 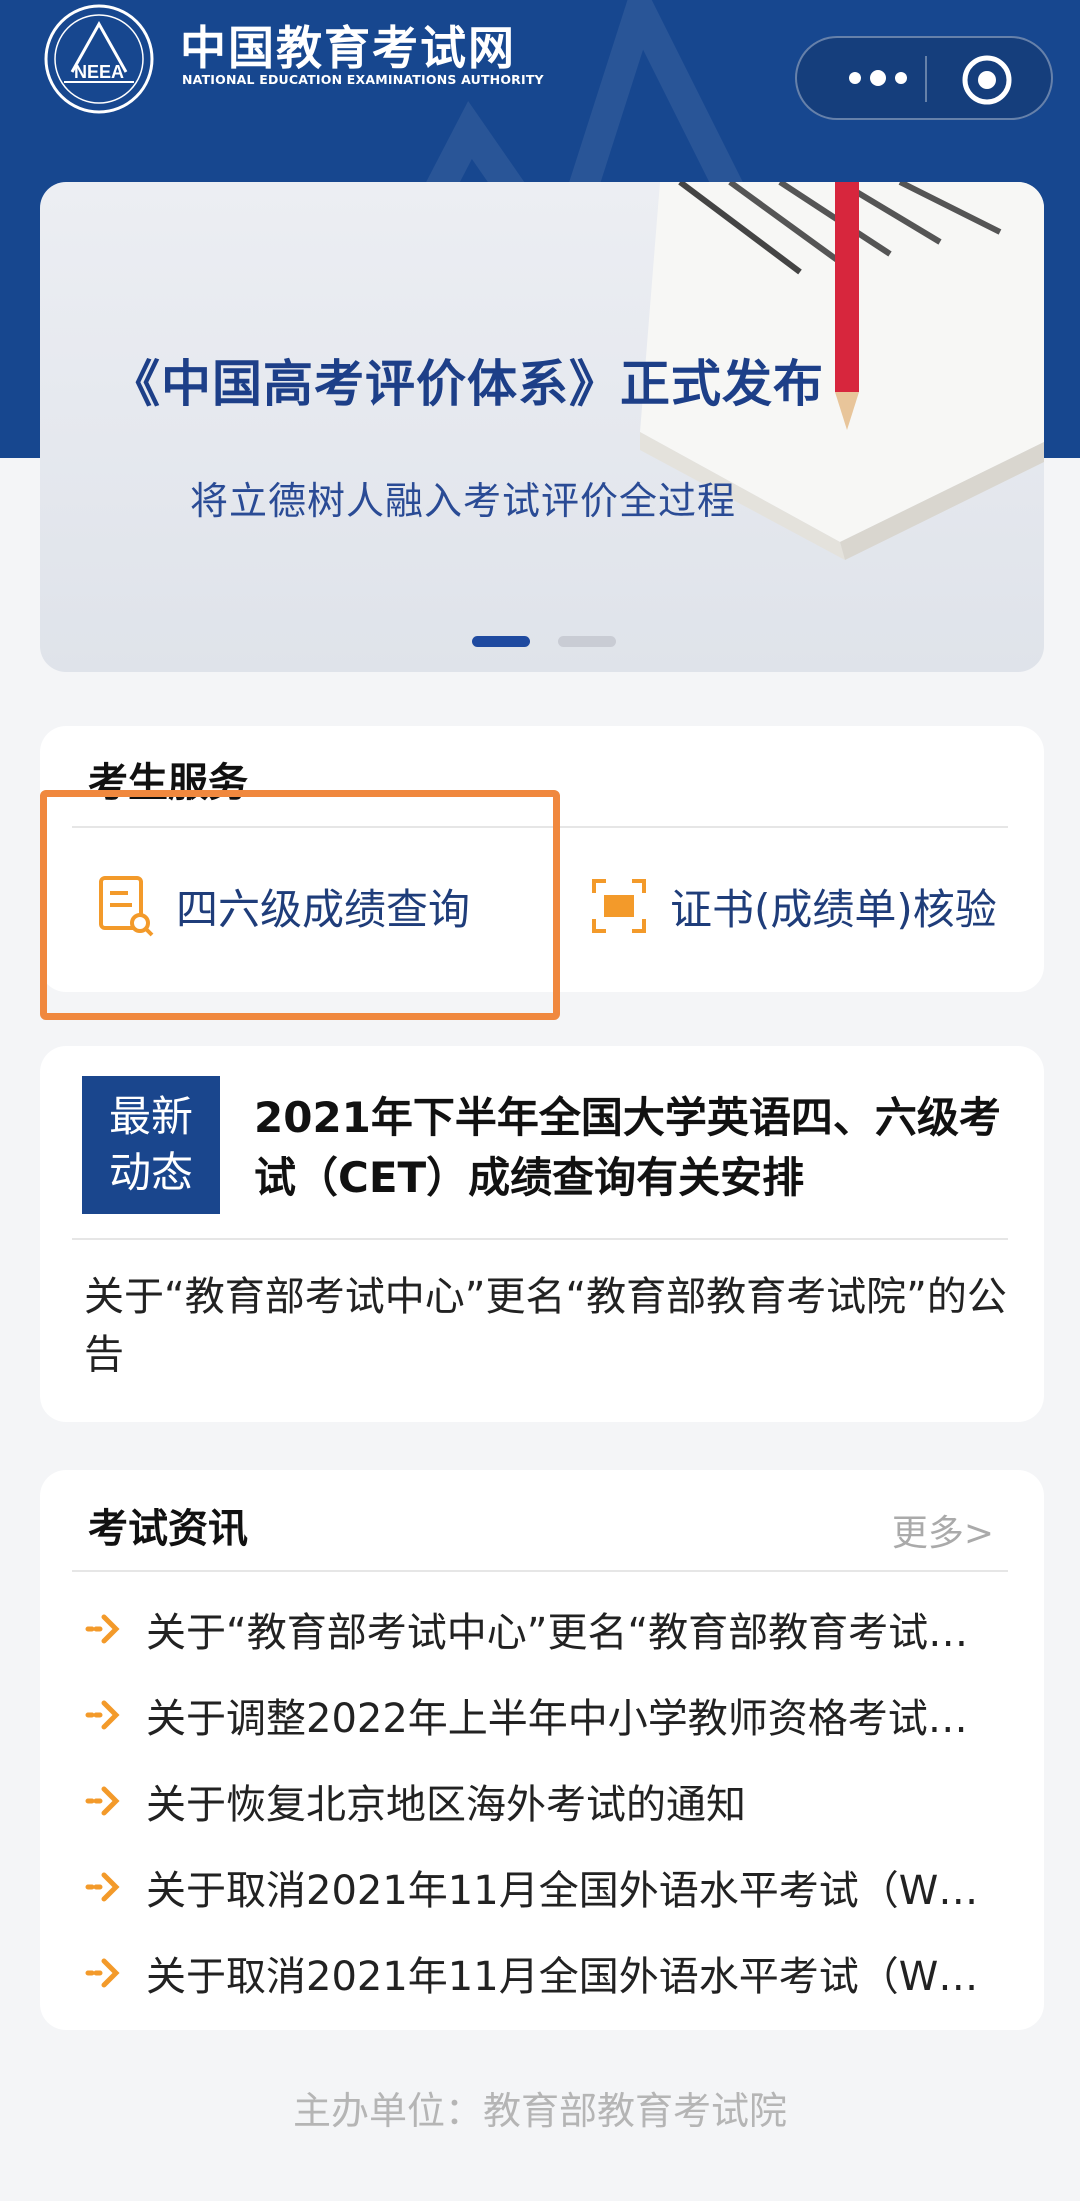 What do you see at coordinates (348, 48) in the screenshot?
I see `brand-name: 中国教育考试网` at bounding box center [348, 48].